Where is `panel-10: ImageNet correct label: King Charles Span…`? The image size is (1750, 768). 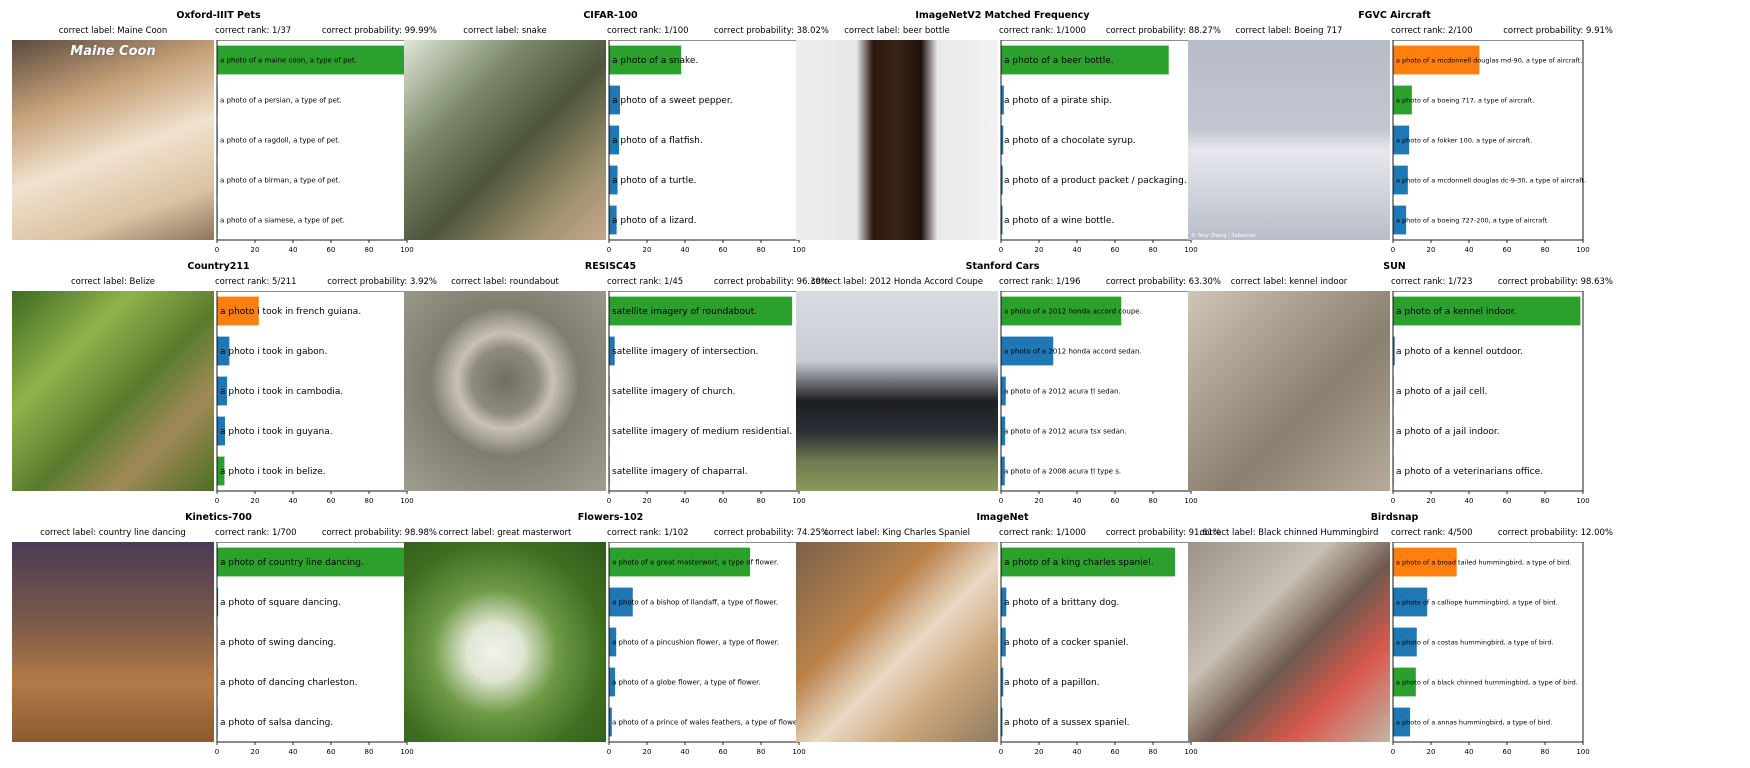 panel-10: ImageNet correct label: King Charles Span… is located at coordinates (1002, 629).